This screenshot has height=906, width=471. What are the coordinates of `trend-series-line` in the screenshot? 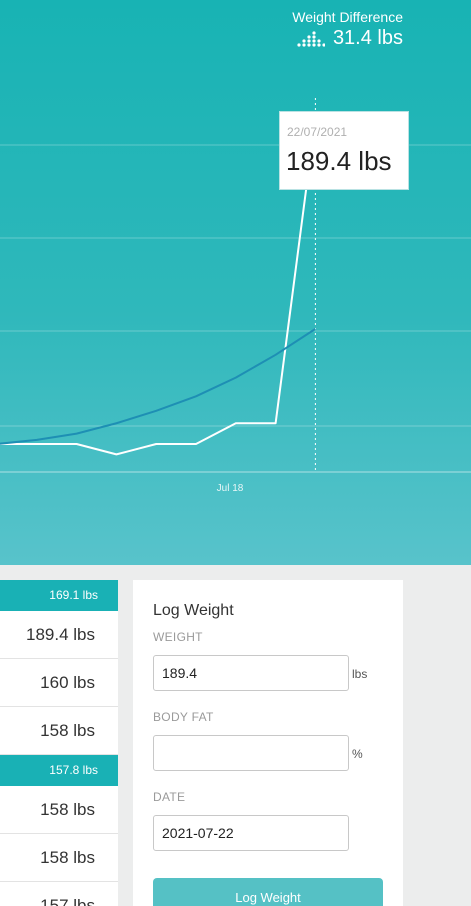 It's located at (158, 386).